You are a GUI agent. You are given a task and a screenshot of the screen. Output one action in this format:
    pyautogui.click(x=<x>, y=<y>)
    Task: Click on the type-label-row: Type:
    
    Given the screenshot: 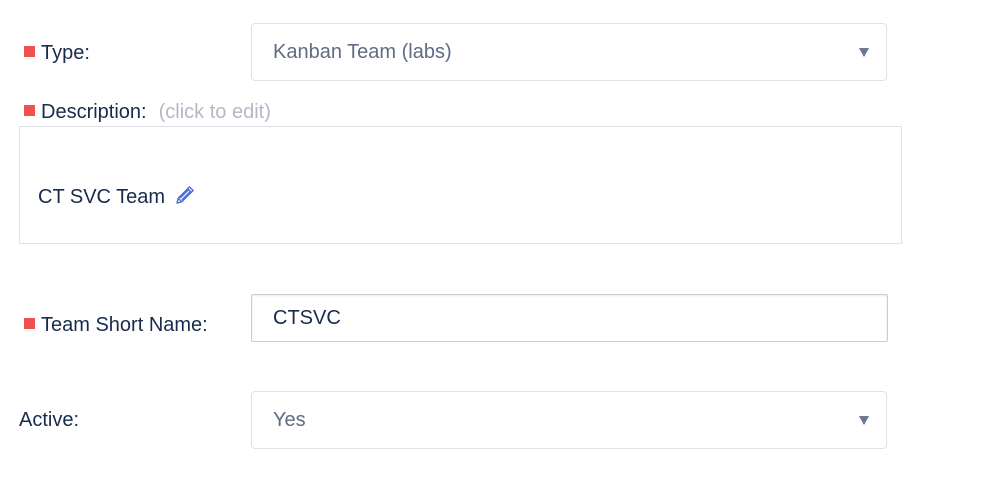 What is the action you would take?
    pyautogui.click(x=57, y=53)
    